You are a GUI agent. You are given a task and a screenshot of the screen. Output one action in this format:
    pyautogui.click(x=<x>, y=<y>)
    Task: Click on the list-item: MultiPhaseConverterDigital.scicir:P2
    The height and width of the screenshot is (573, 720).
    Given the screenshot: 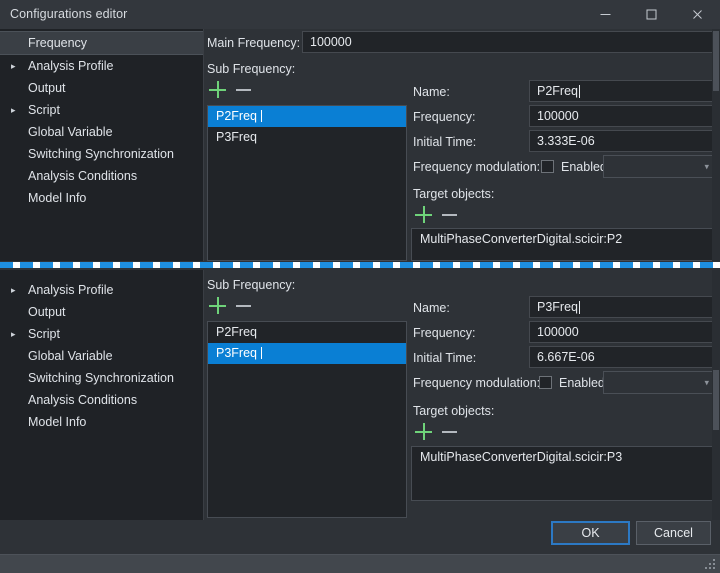 What is the action you would take?
    pyautogui.click(x=564, y=239)
    